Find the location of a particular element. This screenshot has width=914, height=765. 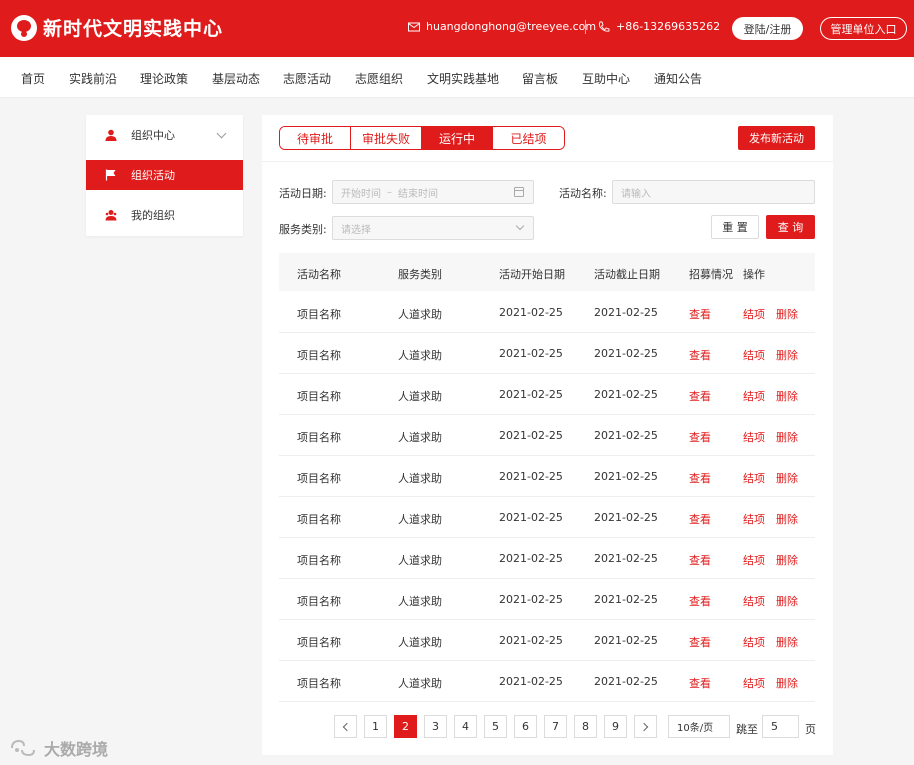

phone-icon is located at coordinates (604, 26).